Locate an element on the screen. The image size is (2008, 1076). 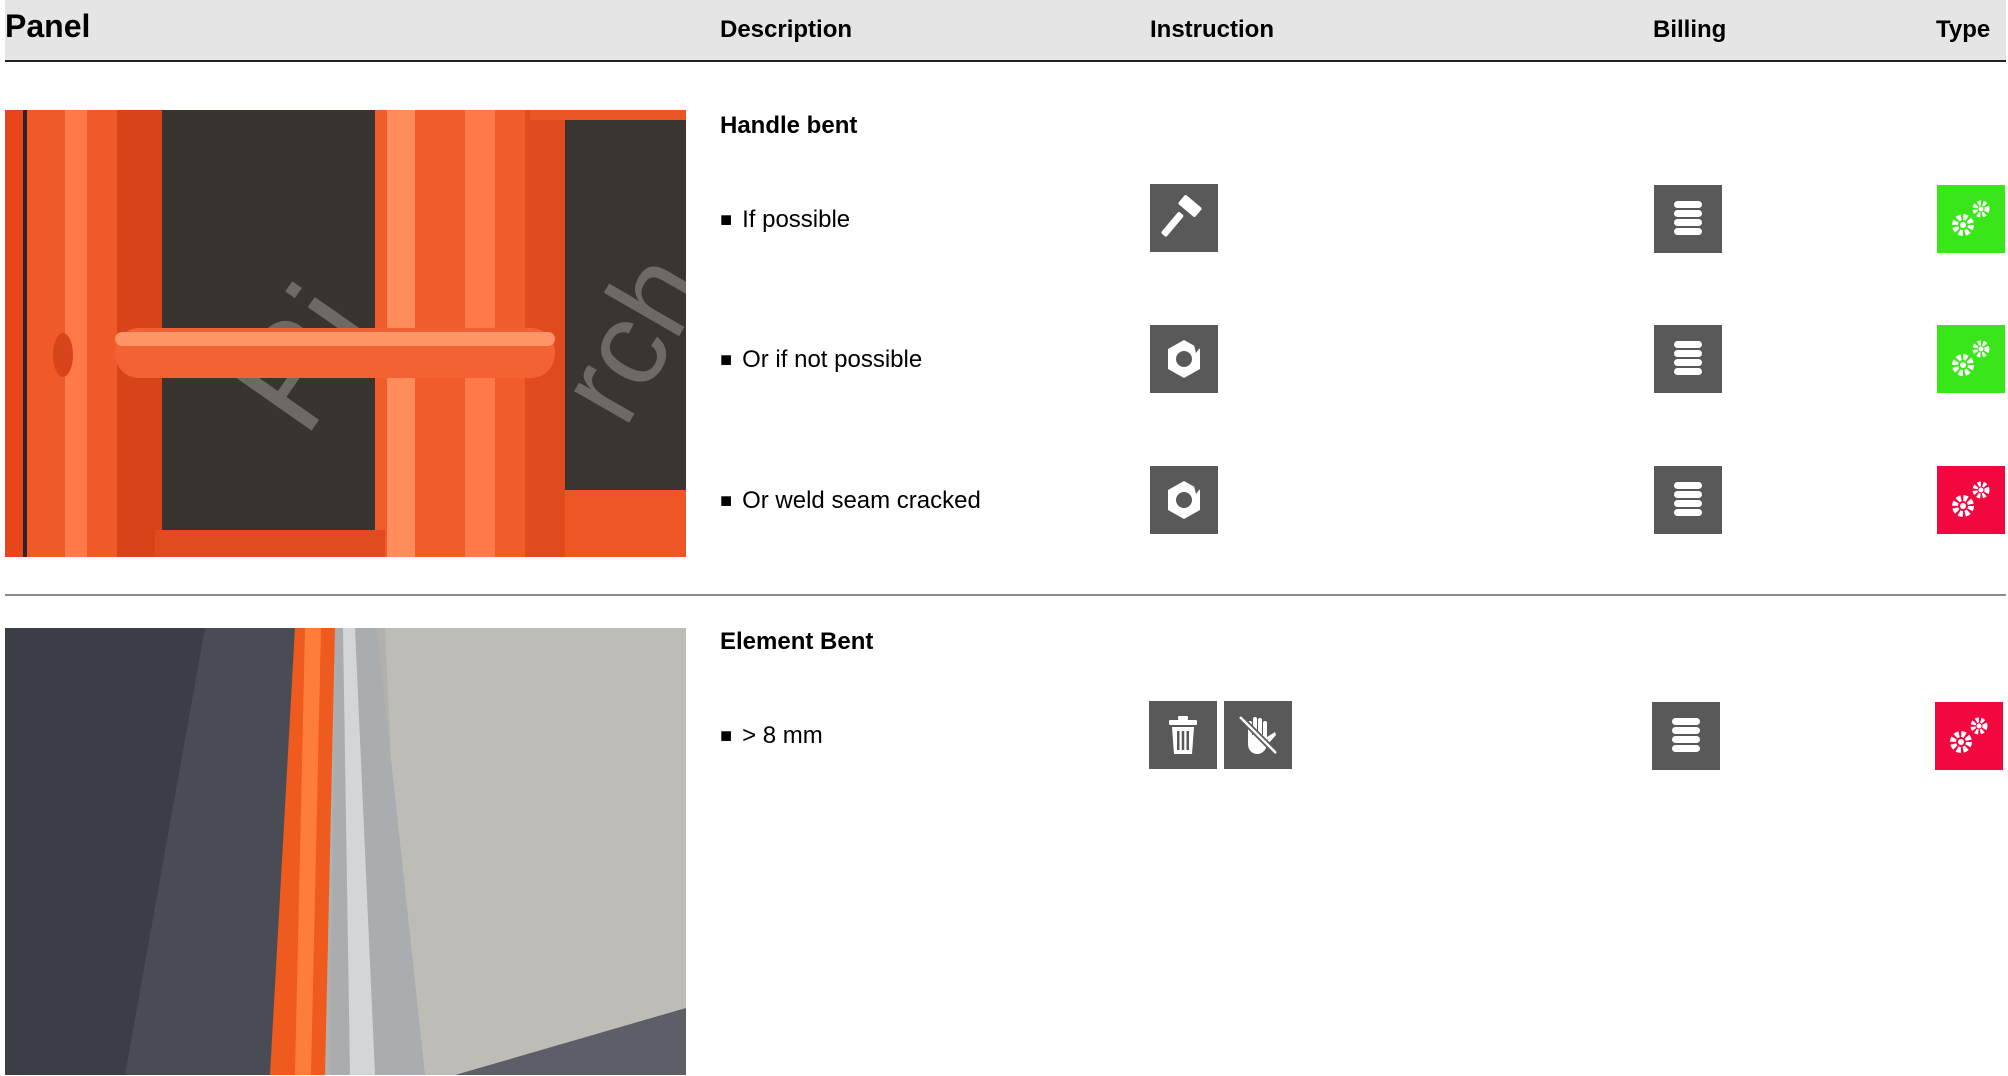
row-label-text: Or if not possible is located at coordinates (832, 359).